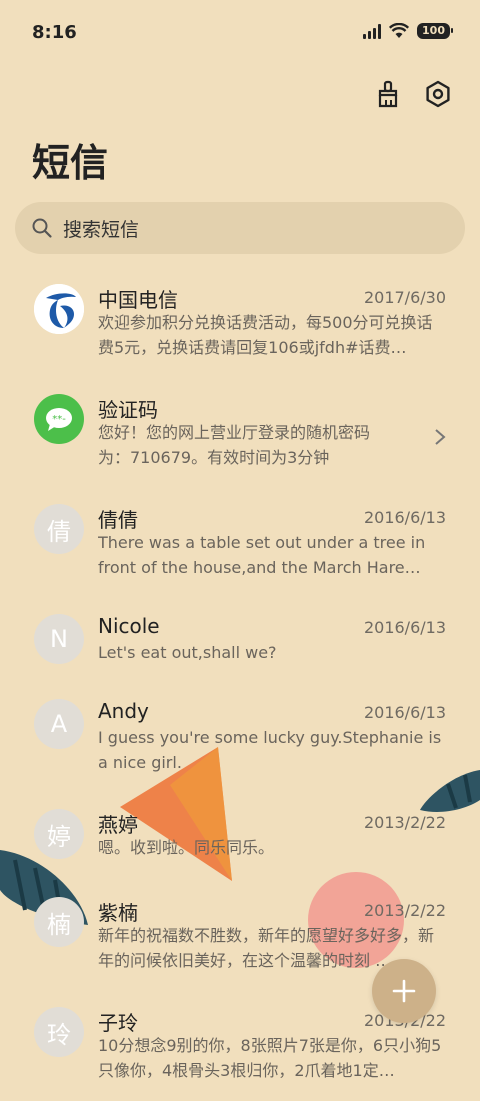  What do you see at coordinates (234, 445) in the screenshot?
I see `message-preview: 您好！您的网上营业厅登录的随机密码为：710679。有效时间为3分钟` at bounding box center [234, 445].